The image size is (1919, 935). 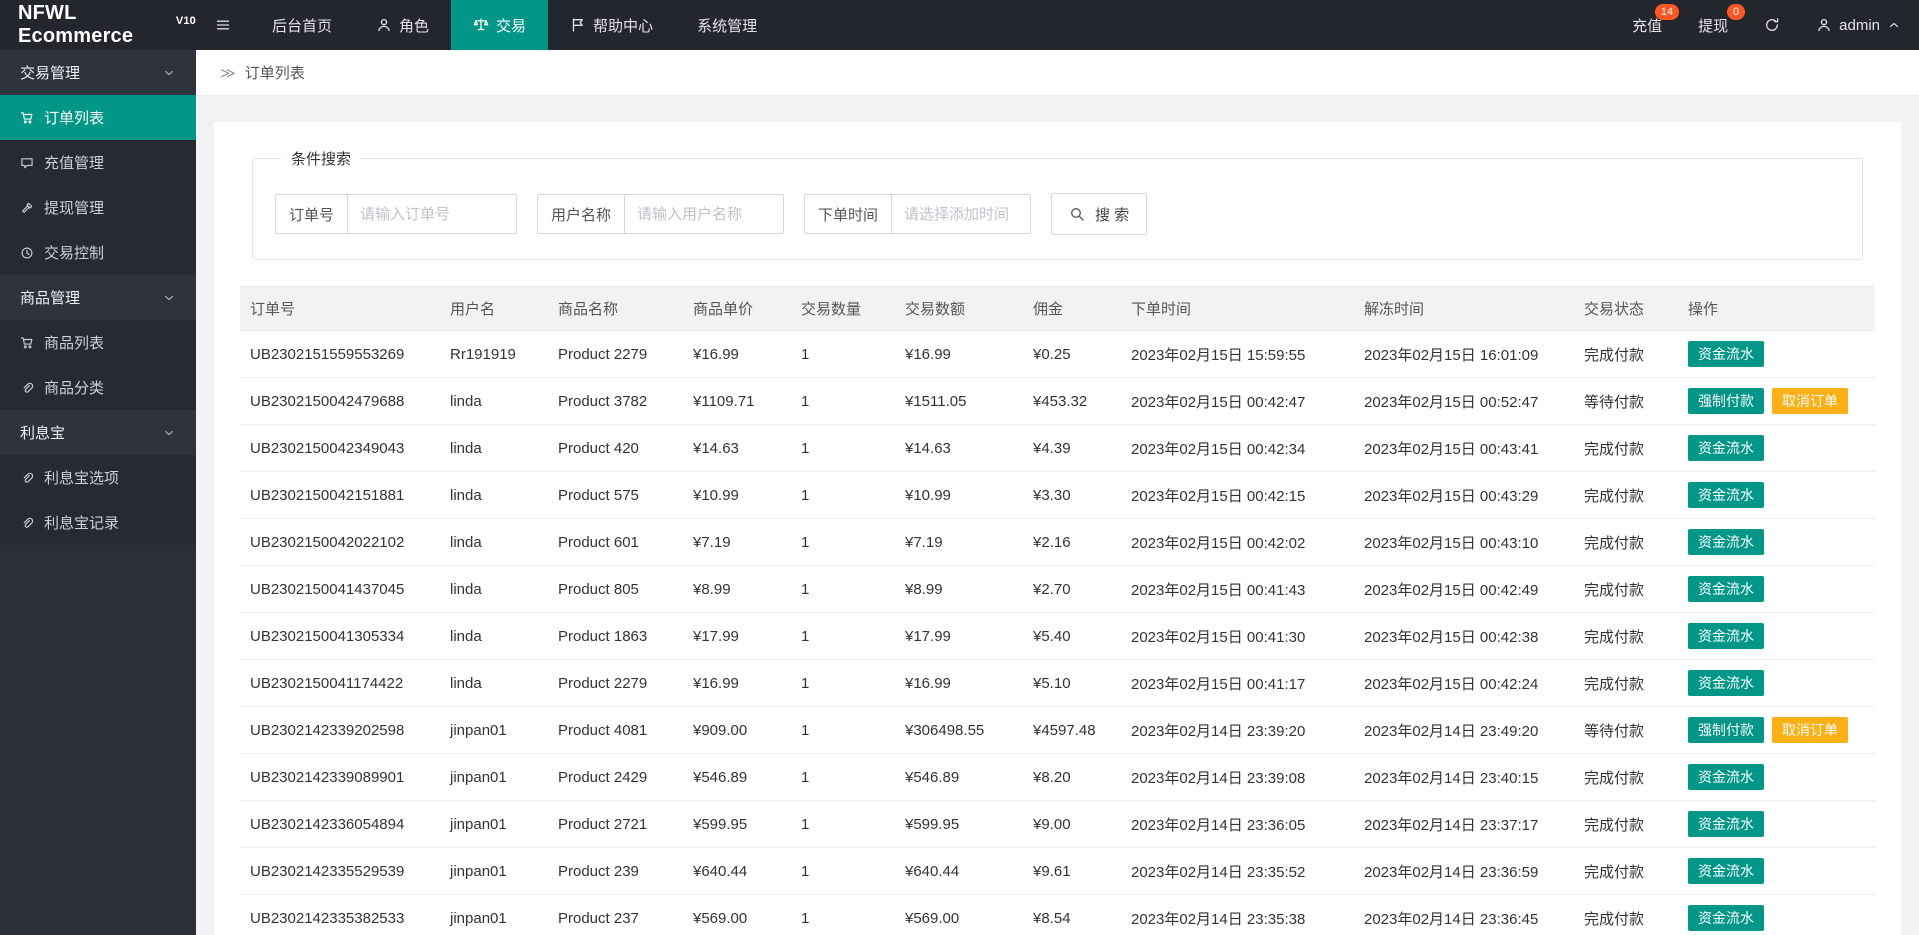 What do you see at coordinates (959, 914) in the screenshot?
I see `cell-amount: ¥569.00` at bounding box center [959, 914].